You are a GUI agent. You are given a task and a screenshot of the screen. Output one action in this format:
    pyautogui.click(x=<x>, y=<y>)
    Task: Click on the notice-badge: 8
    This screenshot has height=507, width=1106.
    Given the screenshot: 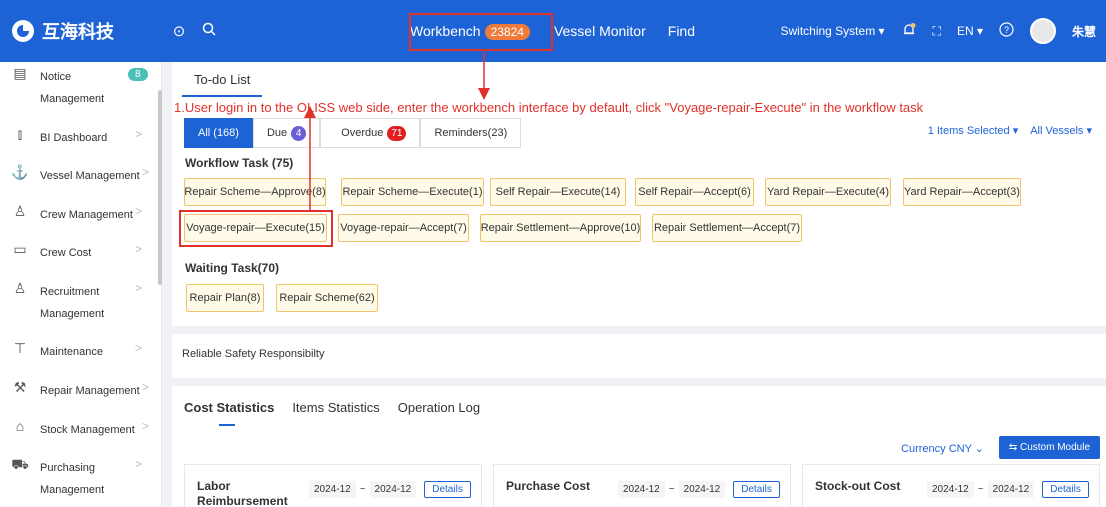 What is the action you would take?
    pyautogui.click(x=138, y=74)
    